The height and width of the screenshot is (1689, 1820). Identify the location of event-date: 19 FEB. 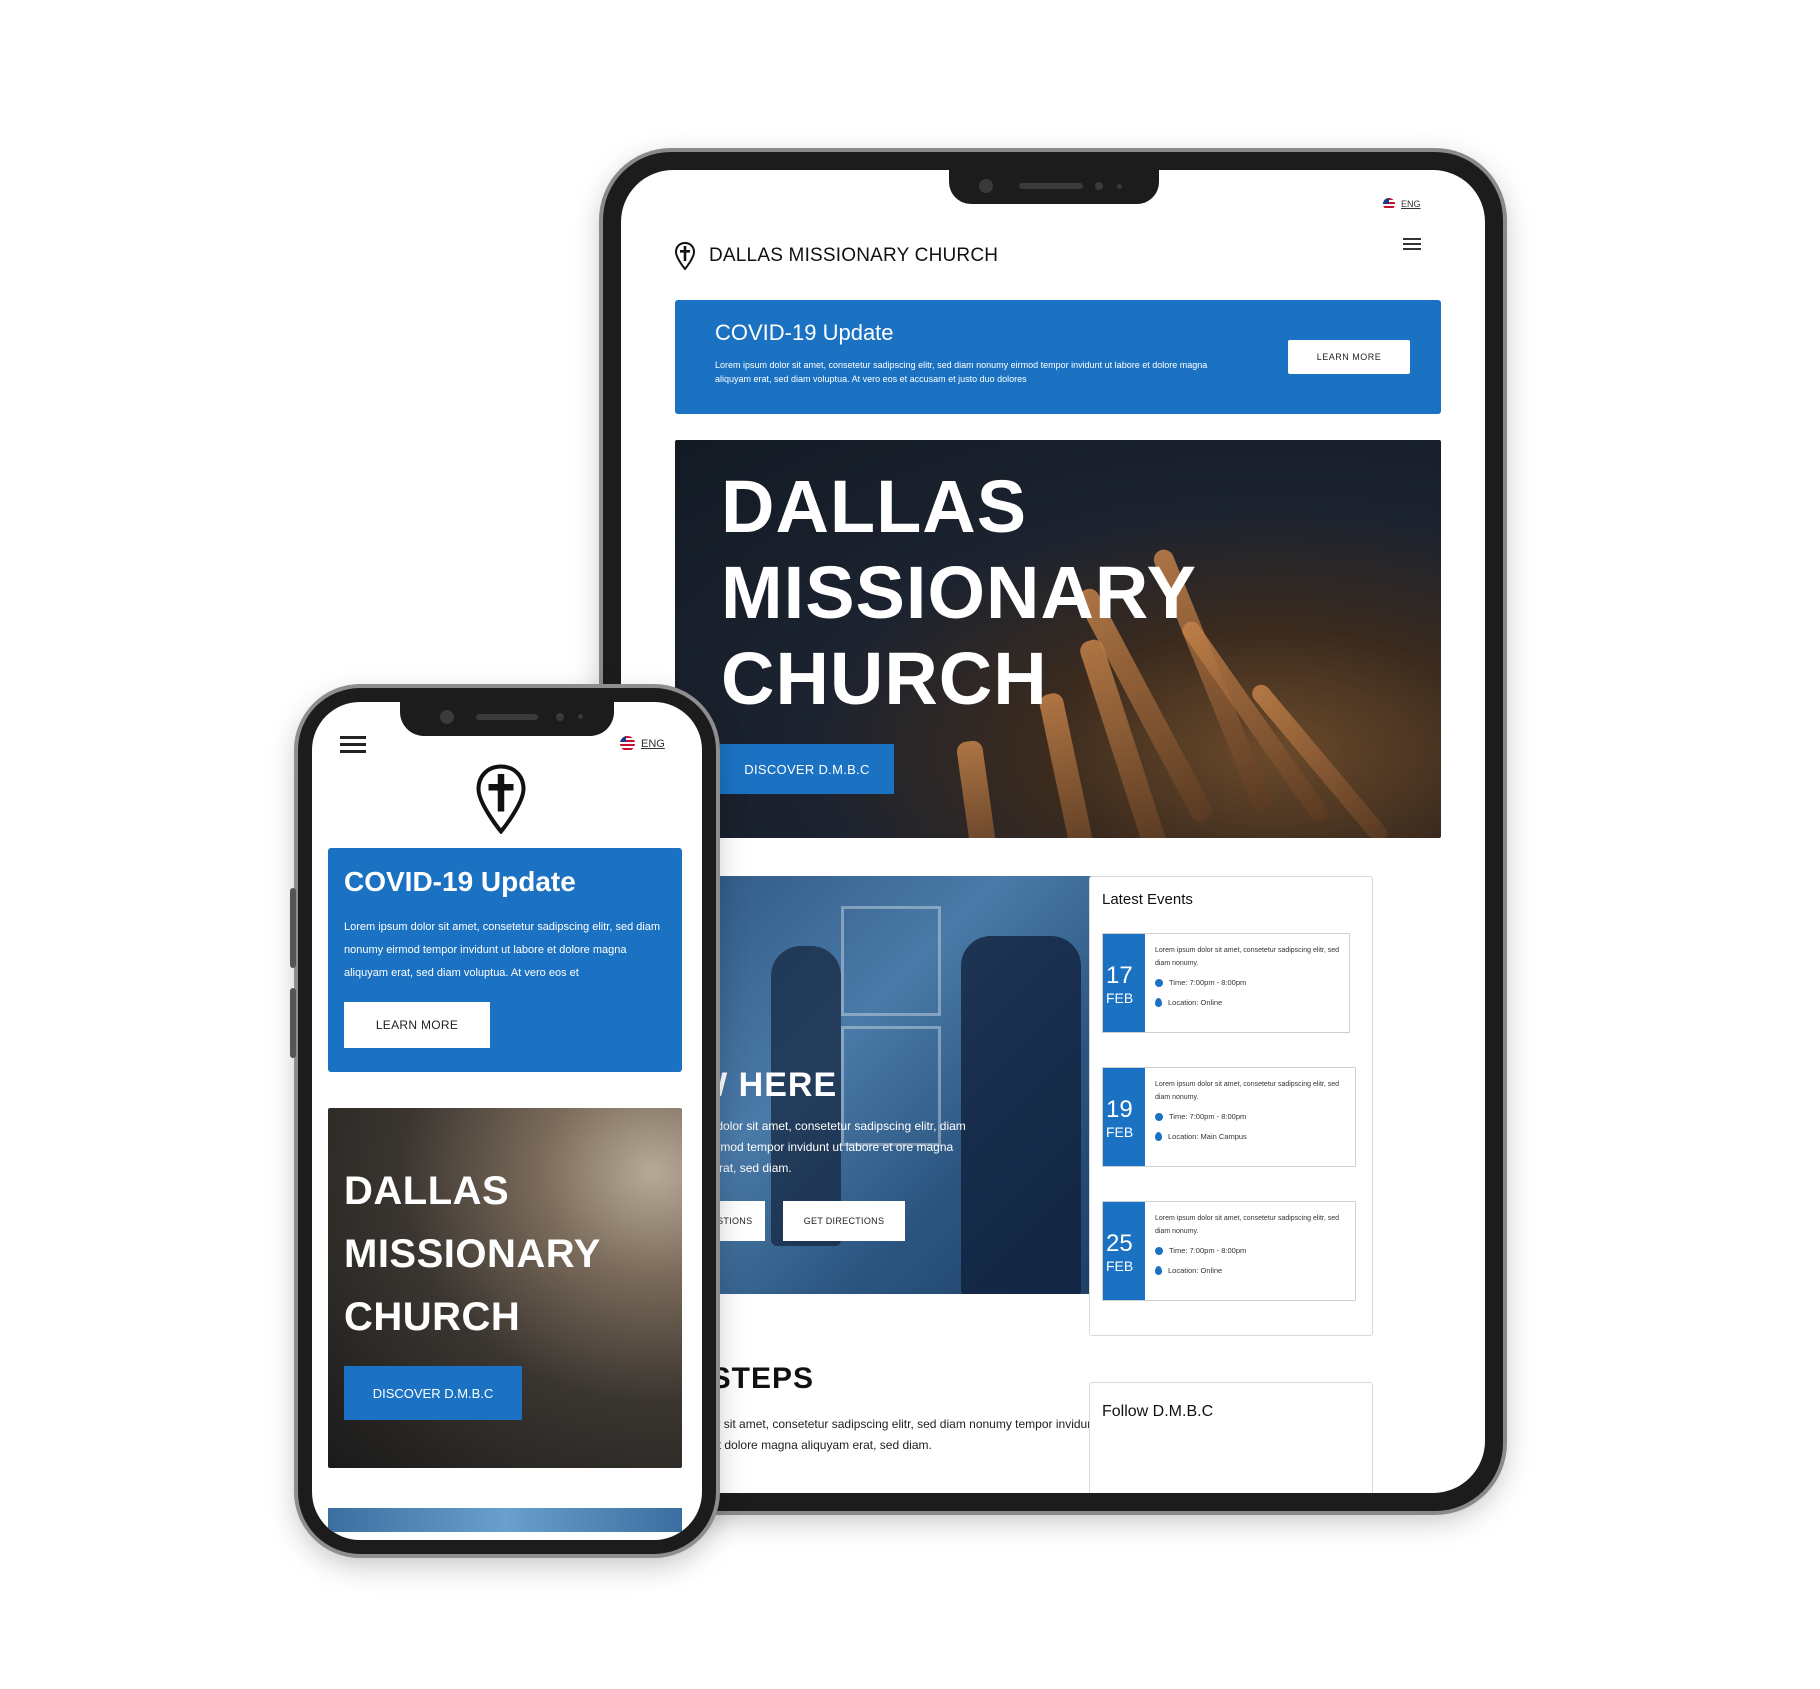
(1124, 1117).